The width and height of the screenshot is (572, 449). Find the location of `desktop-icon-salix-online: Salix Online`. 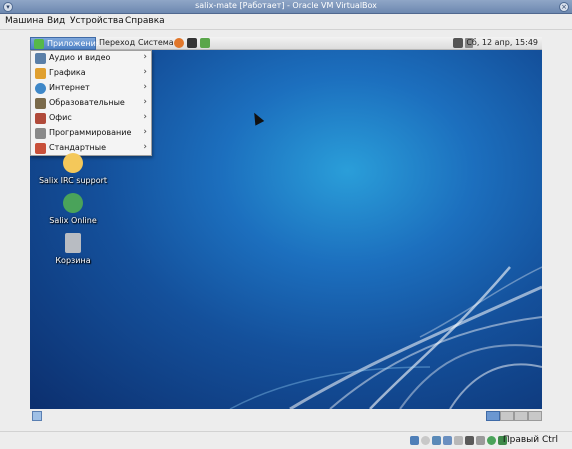

desktop-icon-salix-online: Salix Online is located at coordinates (73, 209).